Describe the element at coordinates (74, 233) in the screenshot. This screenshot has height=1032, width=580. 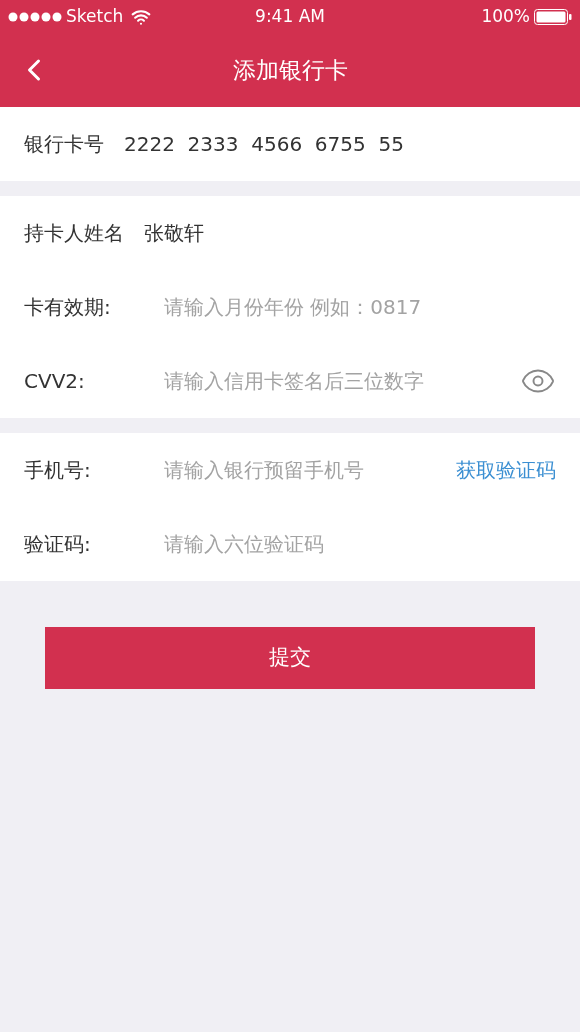
I see `field-label: 持卡人姓名` at that location.